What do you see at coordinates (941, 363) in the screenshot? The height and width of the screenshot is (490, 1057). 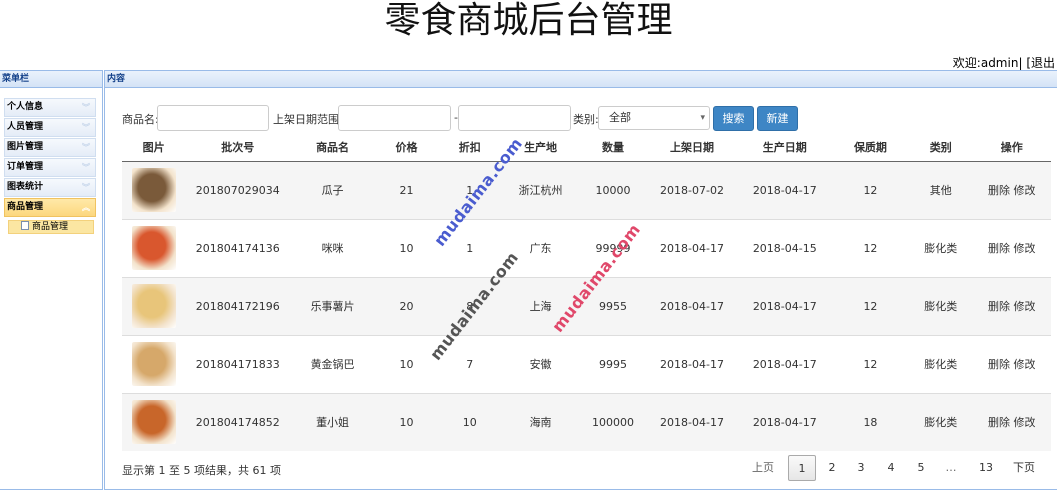 I see `cell-category: 膨化类` at bounding box center [941, 363].